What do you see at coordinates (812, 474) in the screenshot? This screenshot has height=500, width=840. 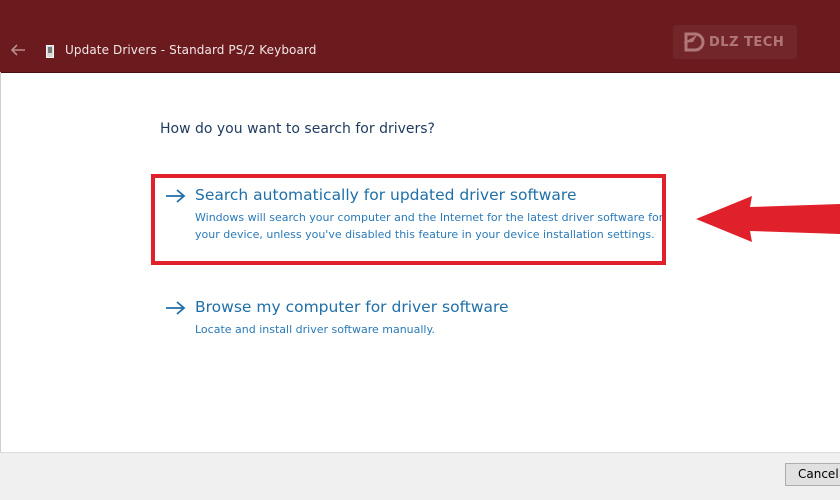 I see `cancel-button: Cancel` at bounding box center [812, 474].